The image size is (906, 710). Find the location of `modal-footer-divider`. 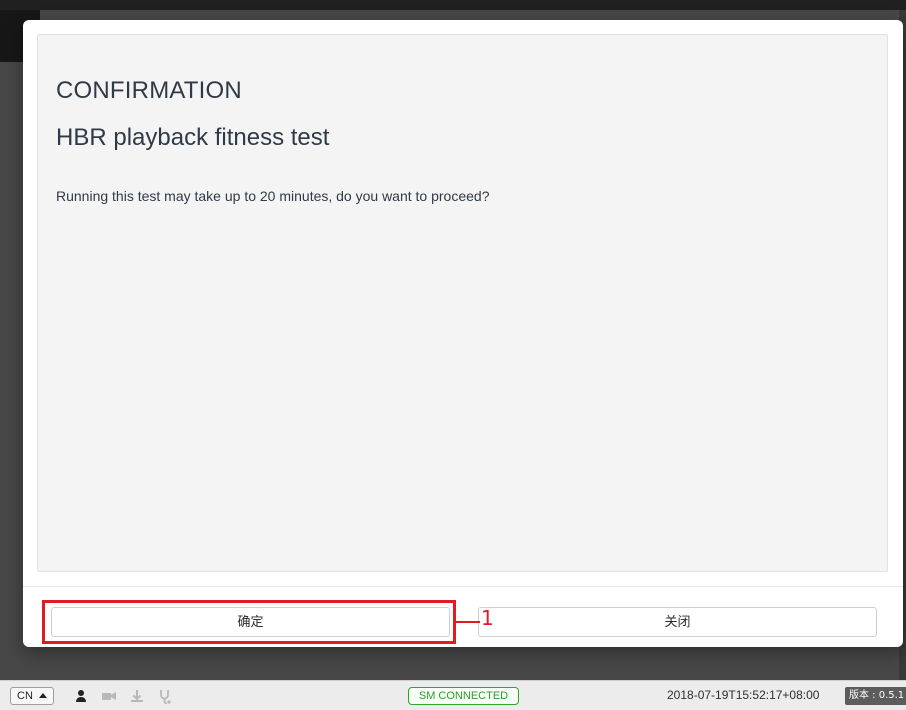

modal-footer-divider is located at coordinates (463, 586).